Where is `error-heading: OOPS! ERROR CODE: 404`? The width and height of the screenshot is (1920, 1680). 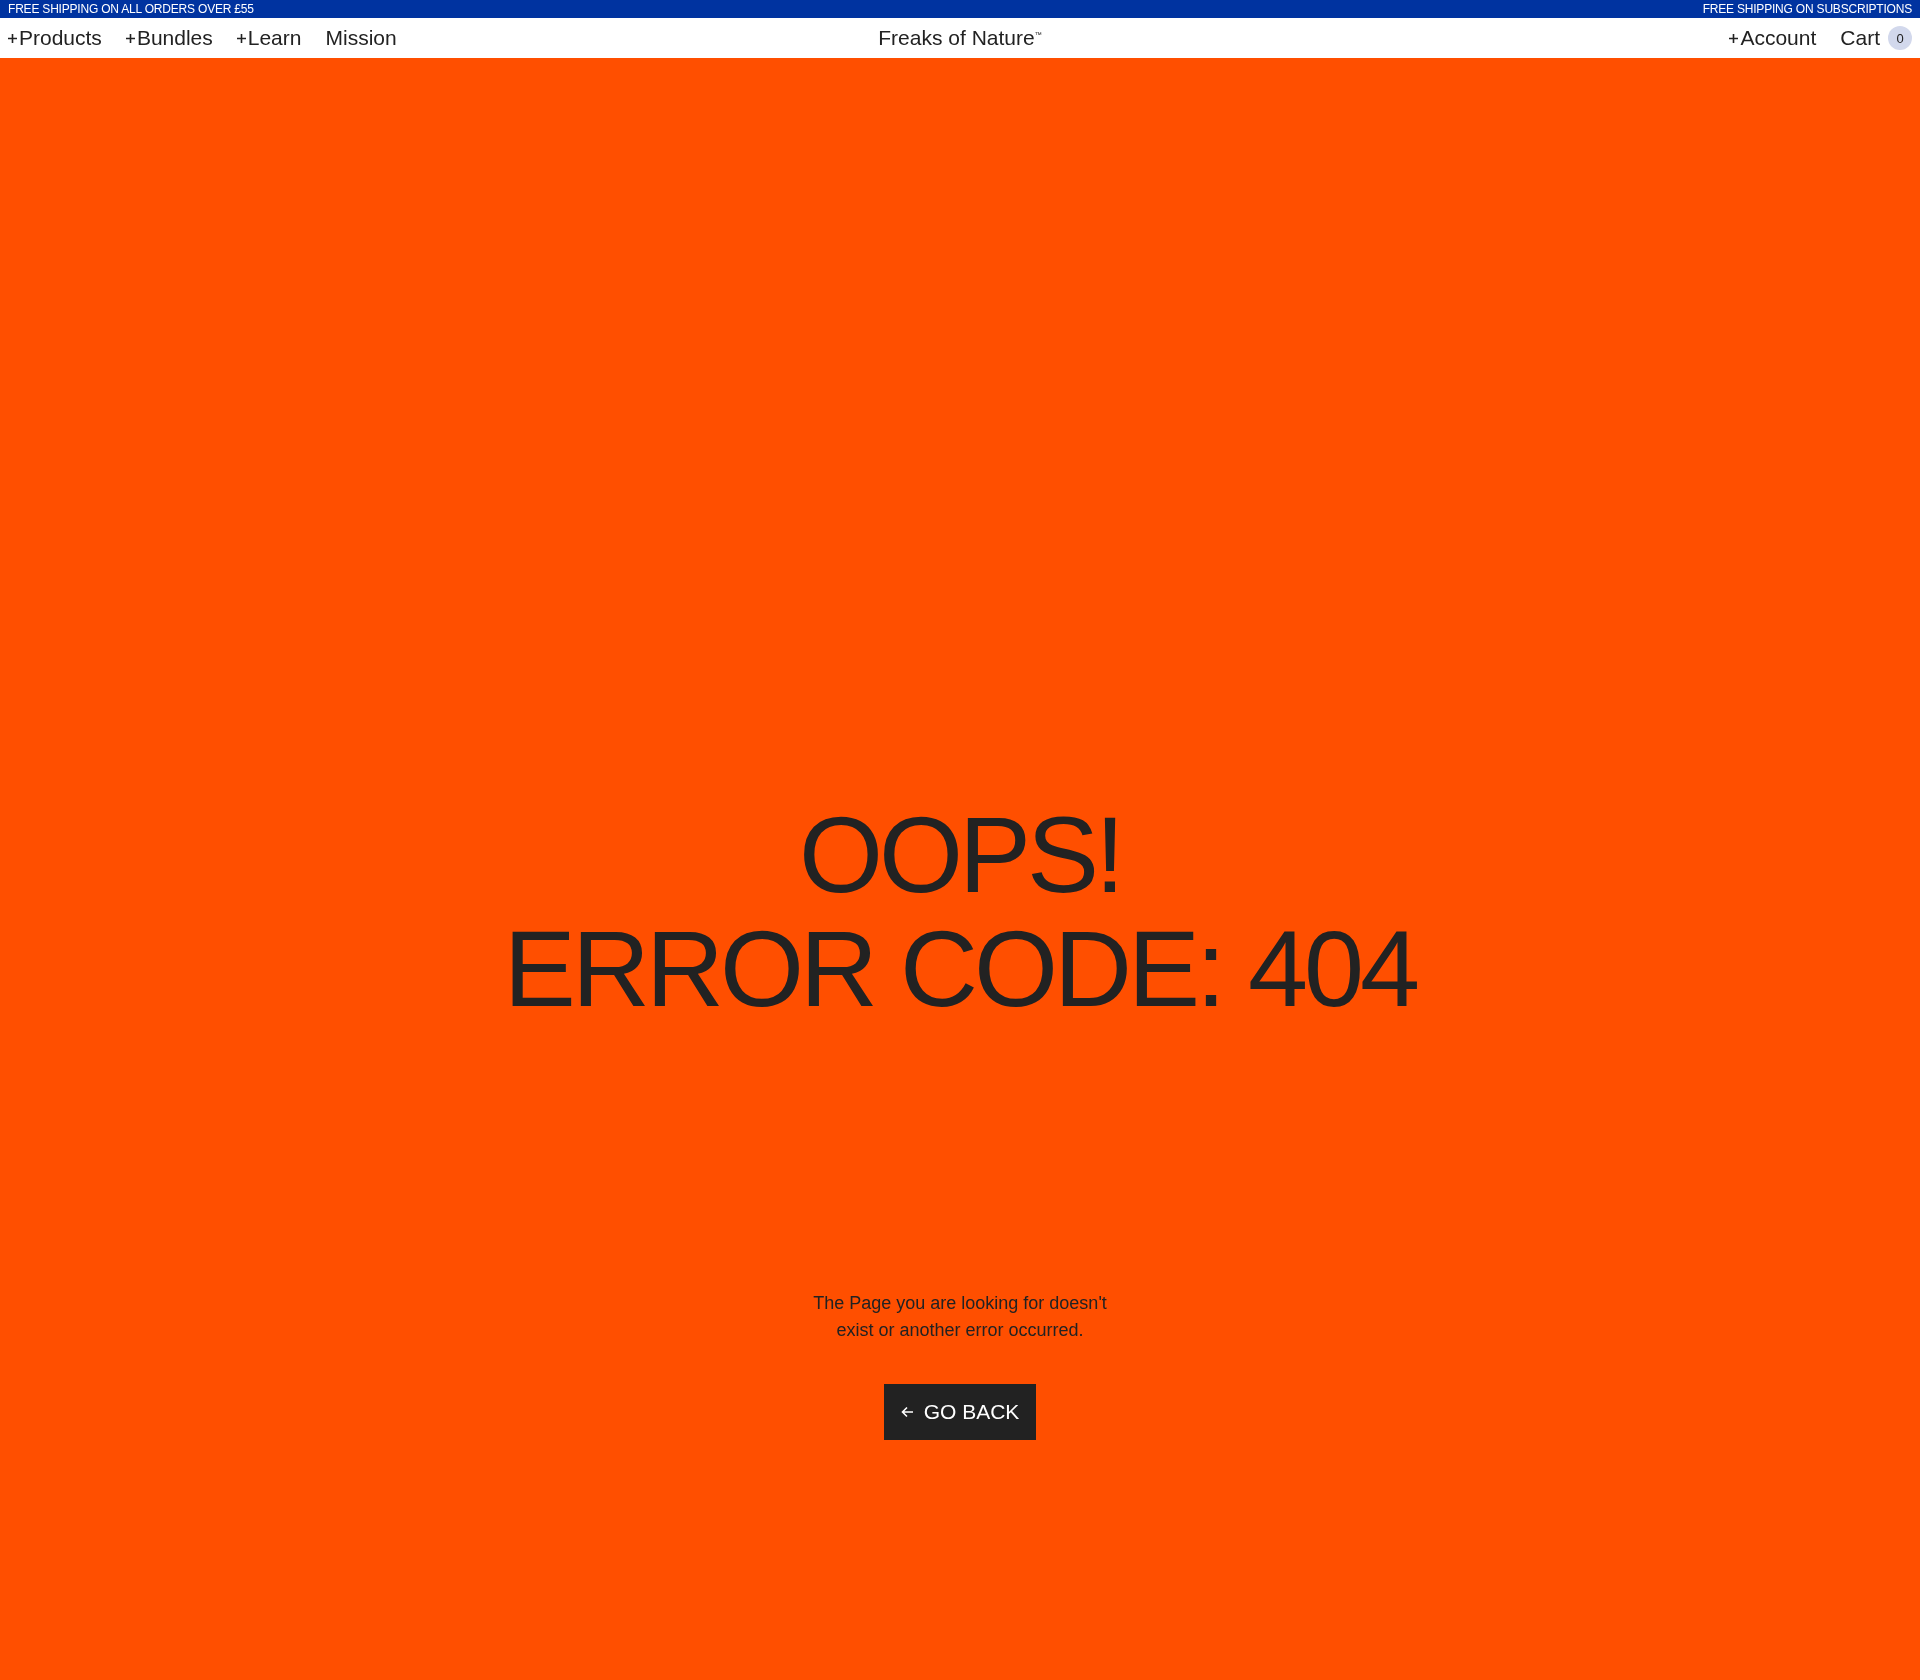
error-heading: OOPS! ERROR CODE: 404 is located at coordinates (960, 912).